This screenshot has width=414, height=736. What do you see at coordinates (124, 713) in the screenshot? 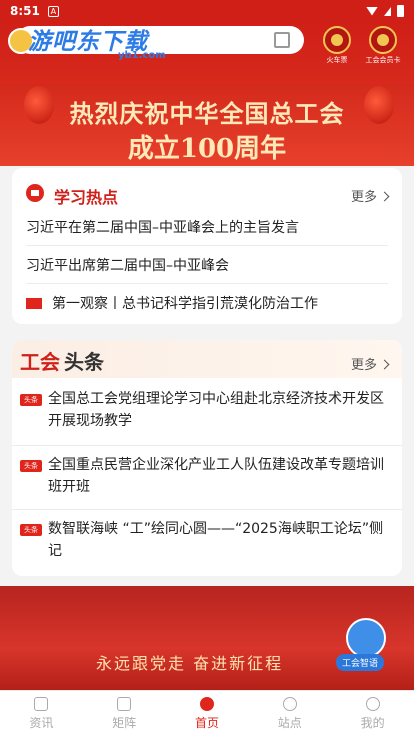
I see `tab-matrix: 矩阵` at bounding box center [124, 713].